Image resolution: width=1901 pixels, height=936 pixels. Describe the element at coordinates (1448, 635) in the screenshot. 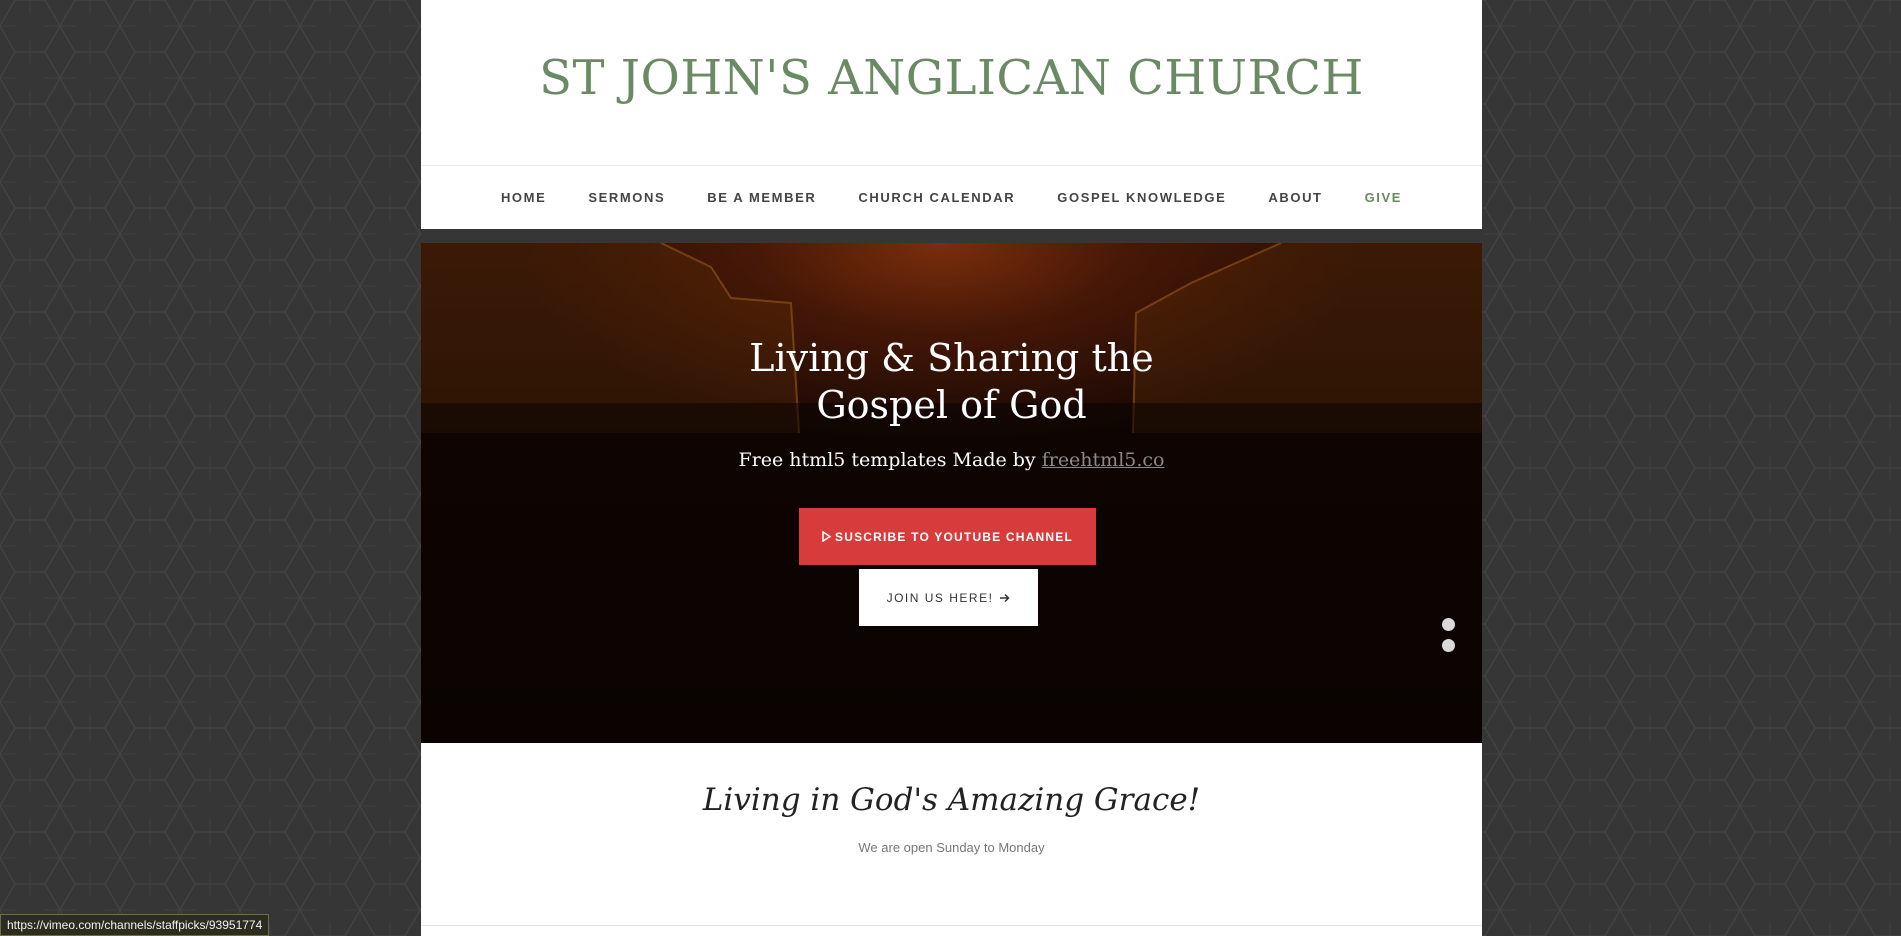

I see `slider-dots` at that location.